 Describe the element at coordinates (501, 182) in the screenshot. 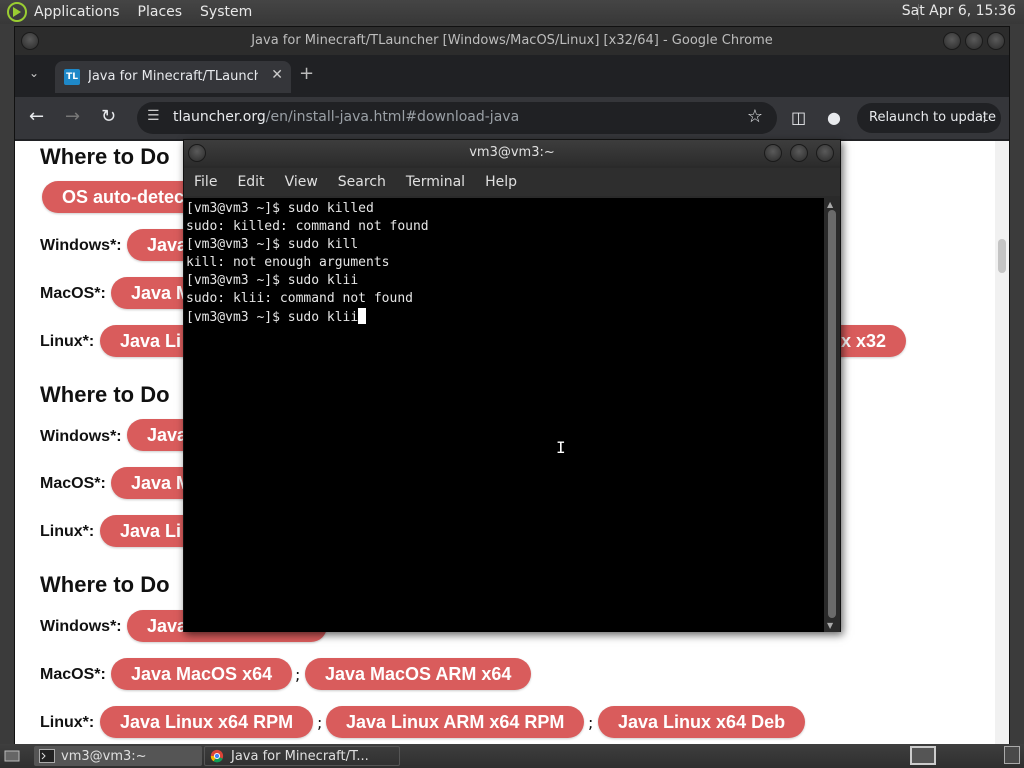

I see `terminal-menu-help: Help` at that location.